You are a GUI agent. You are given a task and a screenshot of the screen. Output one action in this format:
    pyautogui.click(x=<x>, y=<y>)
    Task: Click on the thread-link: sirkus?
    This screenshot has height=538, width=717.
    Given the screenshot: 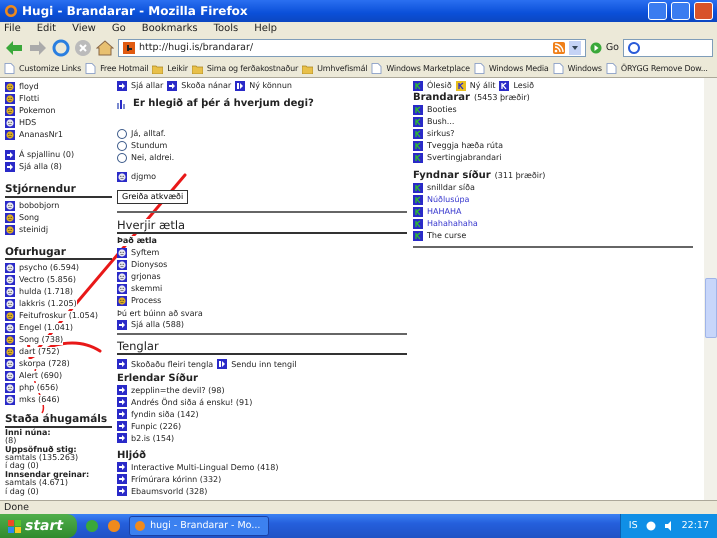 What is the action you would take?
    pyautogui.click(x=441, y=134)
    